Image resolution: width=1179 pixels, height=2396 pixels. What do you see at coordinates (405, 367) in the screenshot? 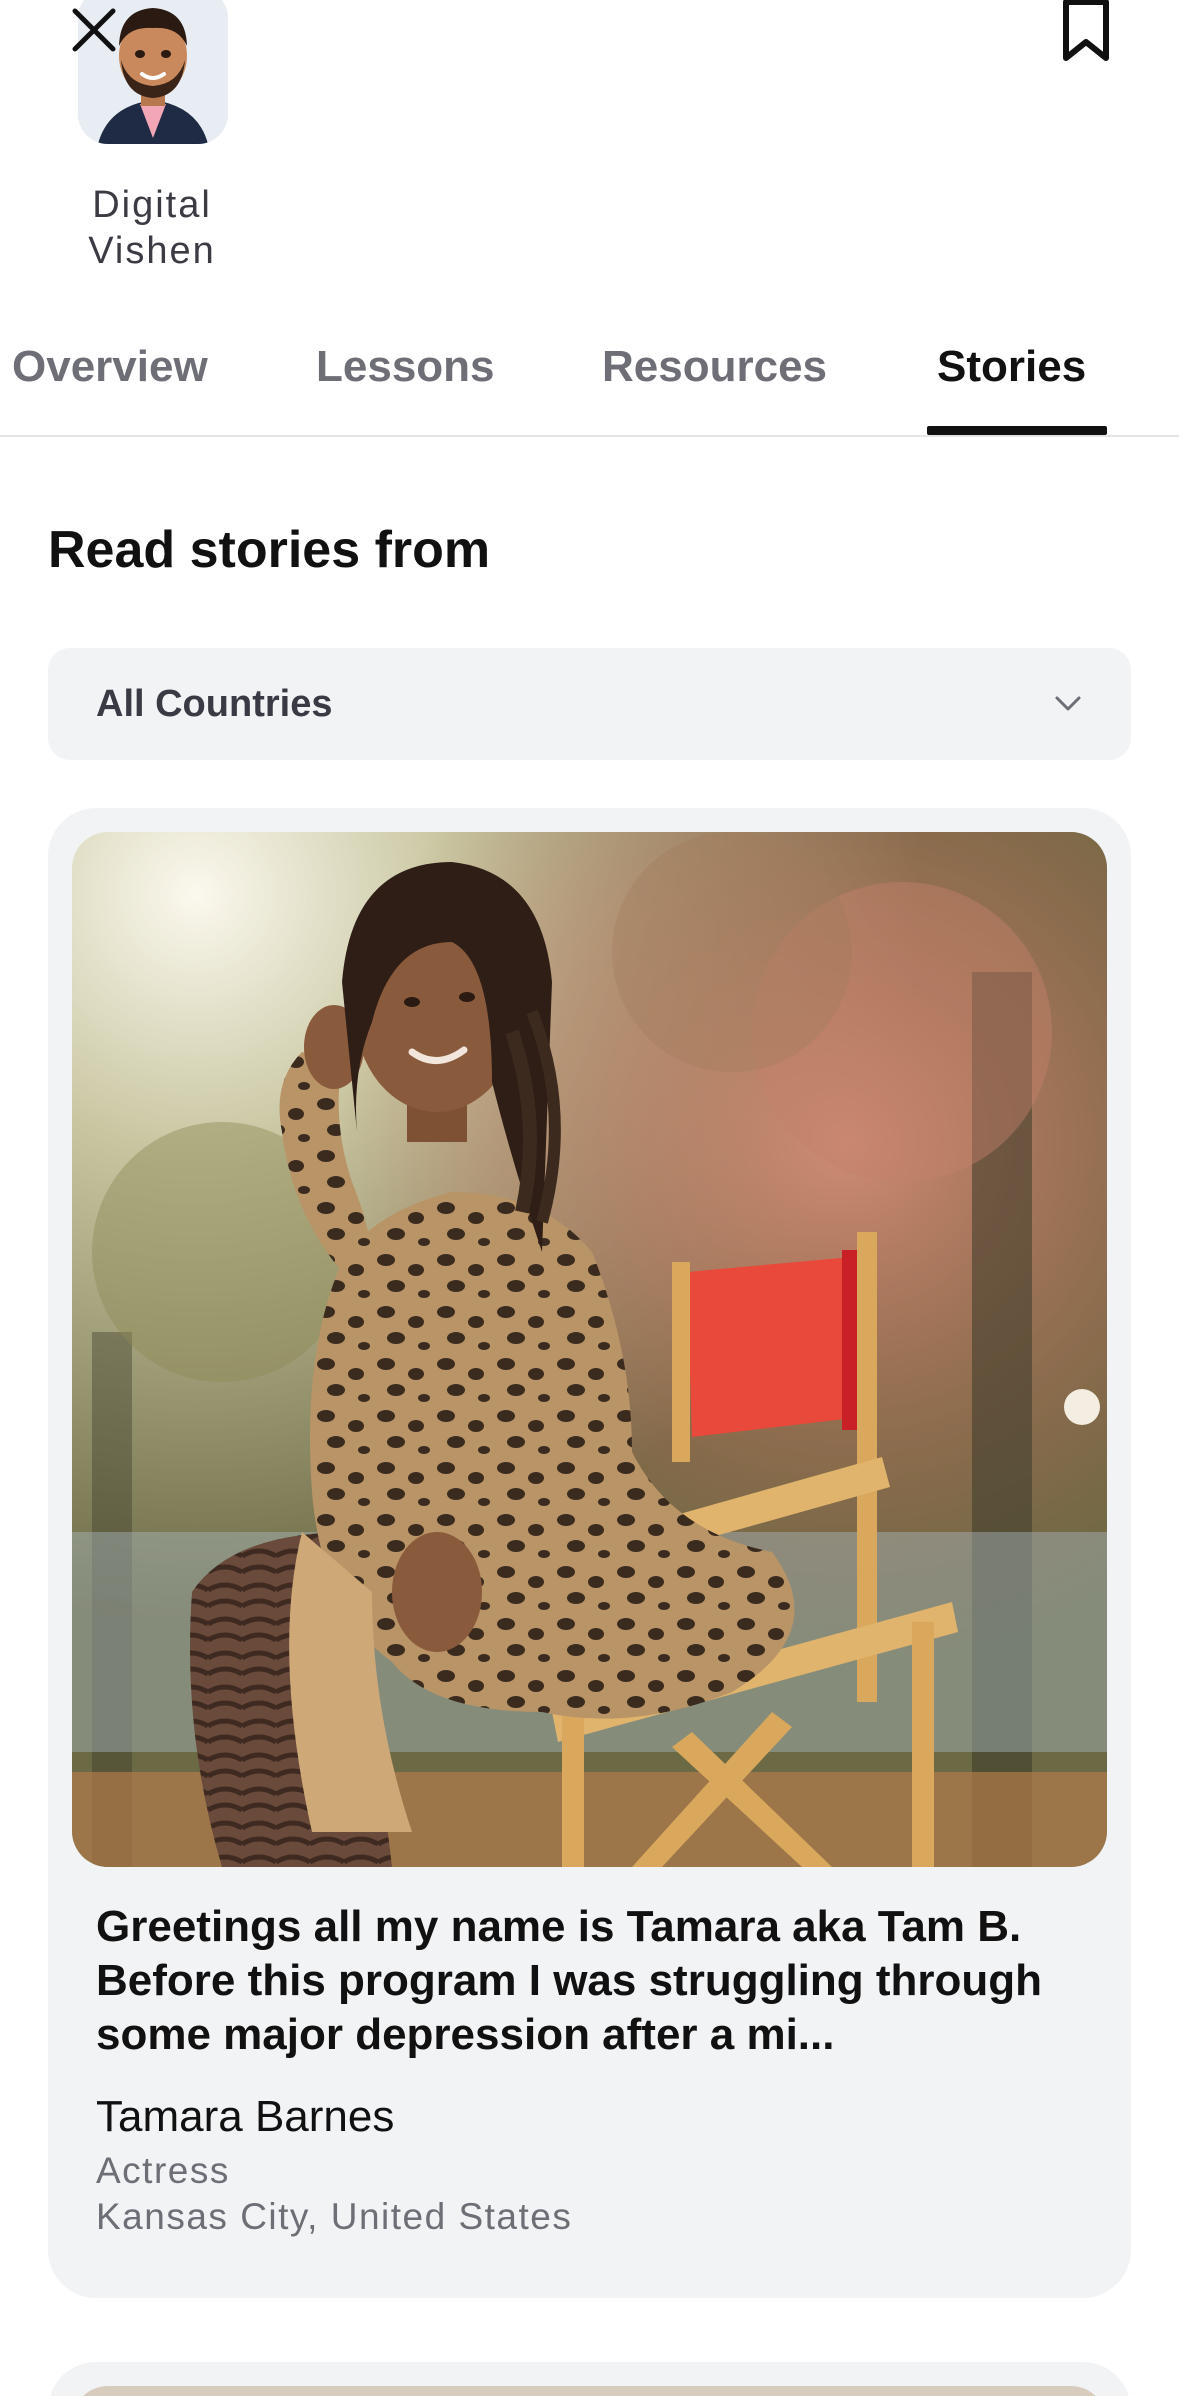
I see `tab-lessons: Lessons` at bounding box center [405, 367].